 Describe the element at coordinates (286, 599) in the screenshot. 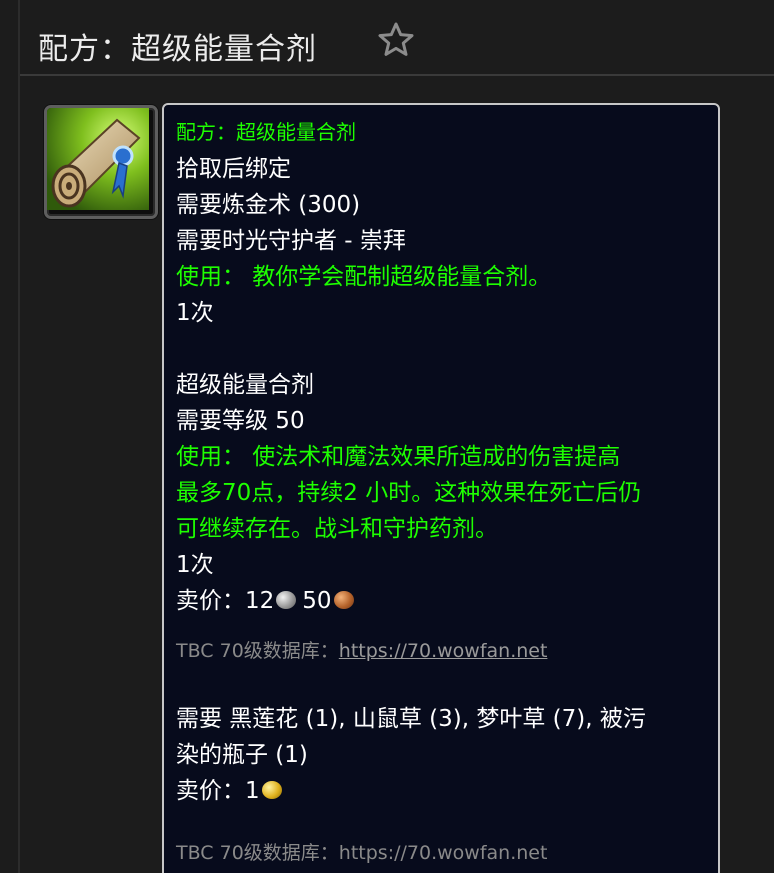

I see `silver-coin-icon` at that location.